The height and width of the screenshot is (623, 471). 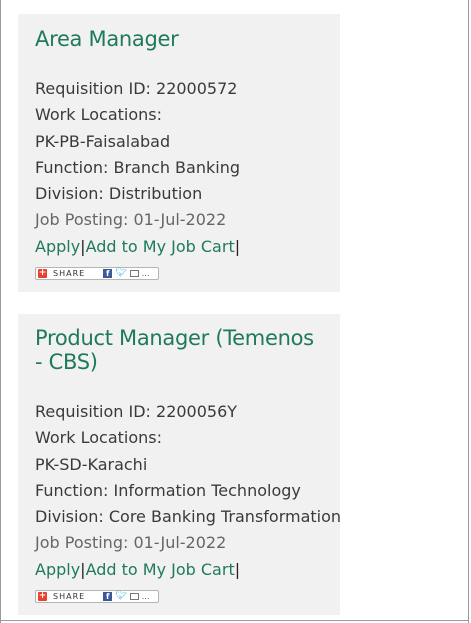 I want to click on page-border-left, so click(x=0, y=311).